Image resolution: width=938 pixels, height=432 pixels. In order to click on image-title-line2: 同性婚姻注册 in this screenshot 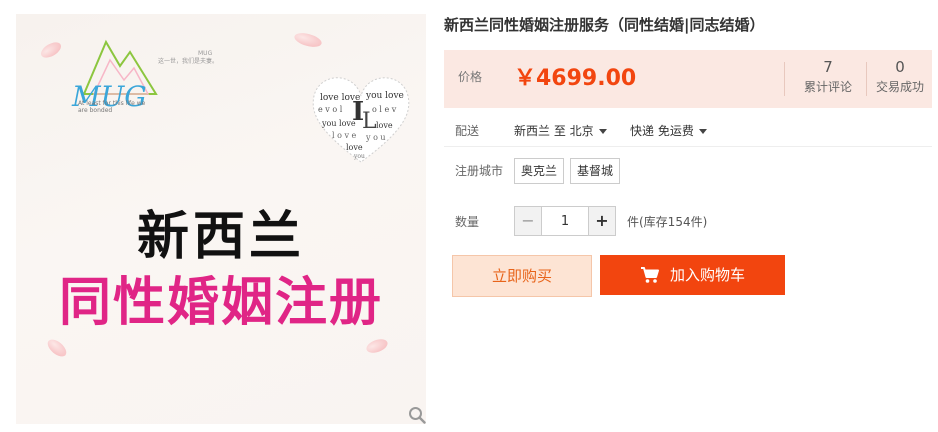, I will do `click(220, 303)`.